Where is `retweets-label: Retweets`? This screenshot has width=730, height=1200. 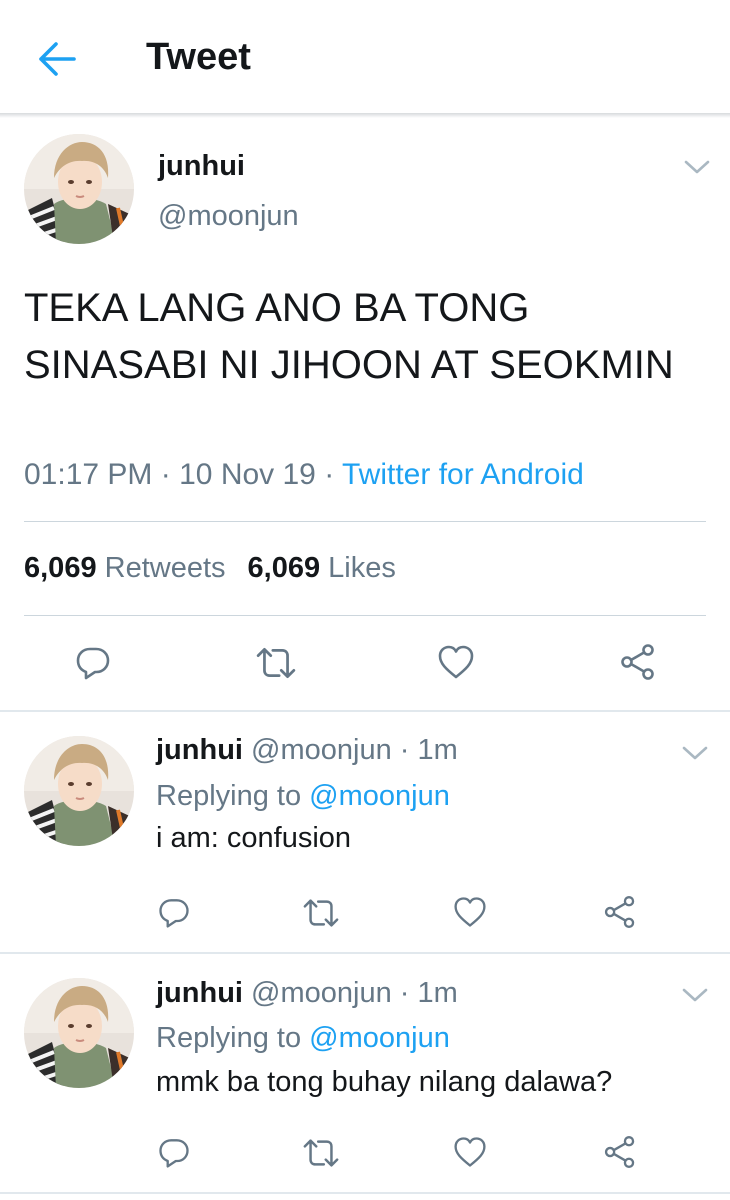
retweets-label: Retweets is located at coordinates (165, 568).